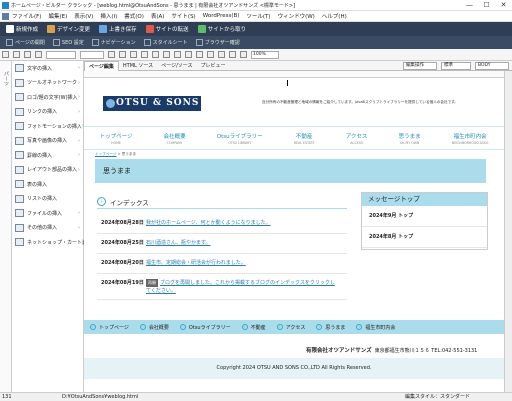 This screenshot has width=512, height=401. What do you see at coordinates (424, 216) in the screenshot?
I see `message-top-item: 2024年9月 トップ` at bounding box center [424, 216].